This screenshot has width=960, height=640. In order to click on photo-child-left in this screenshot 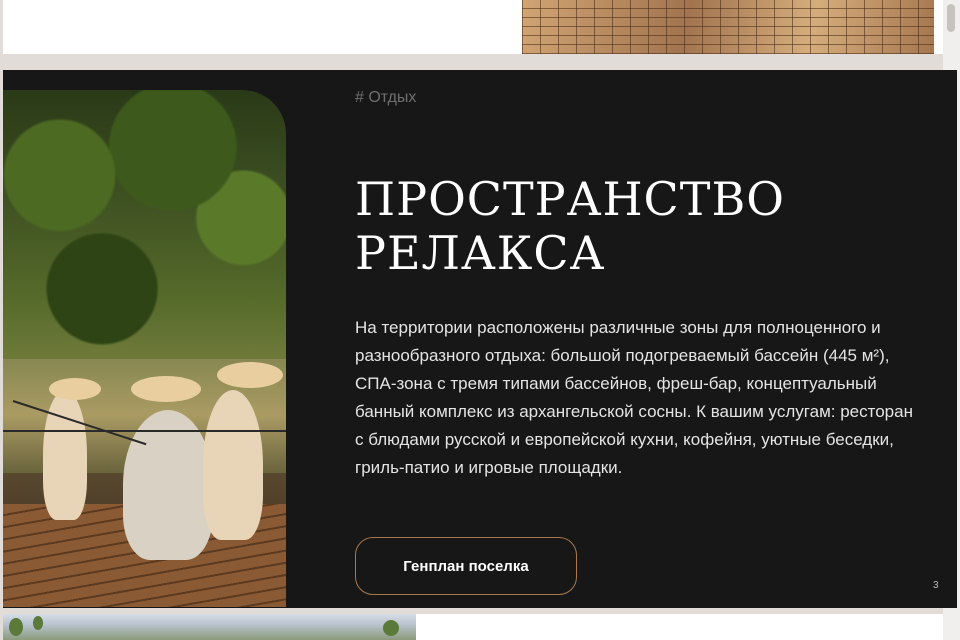, I will do `click(65, 455)`.